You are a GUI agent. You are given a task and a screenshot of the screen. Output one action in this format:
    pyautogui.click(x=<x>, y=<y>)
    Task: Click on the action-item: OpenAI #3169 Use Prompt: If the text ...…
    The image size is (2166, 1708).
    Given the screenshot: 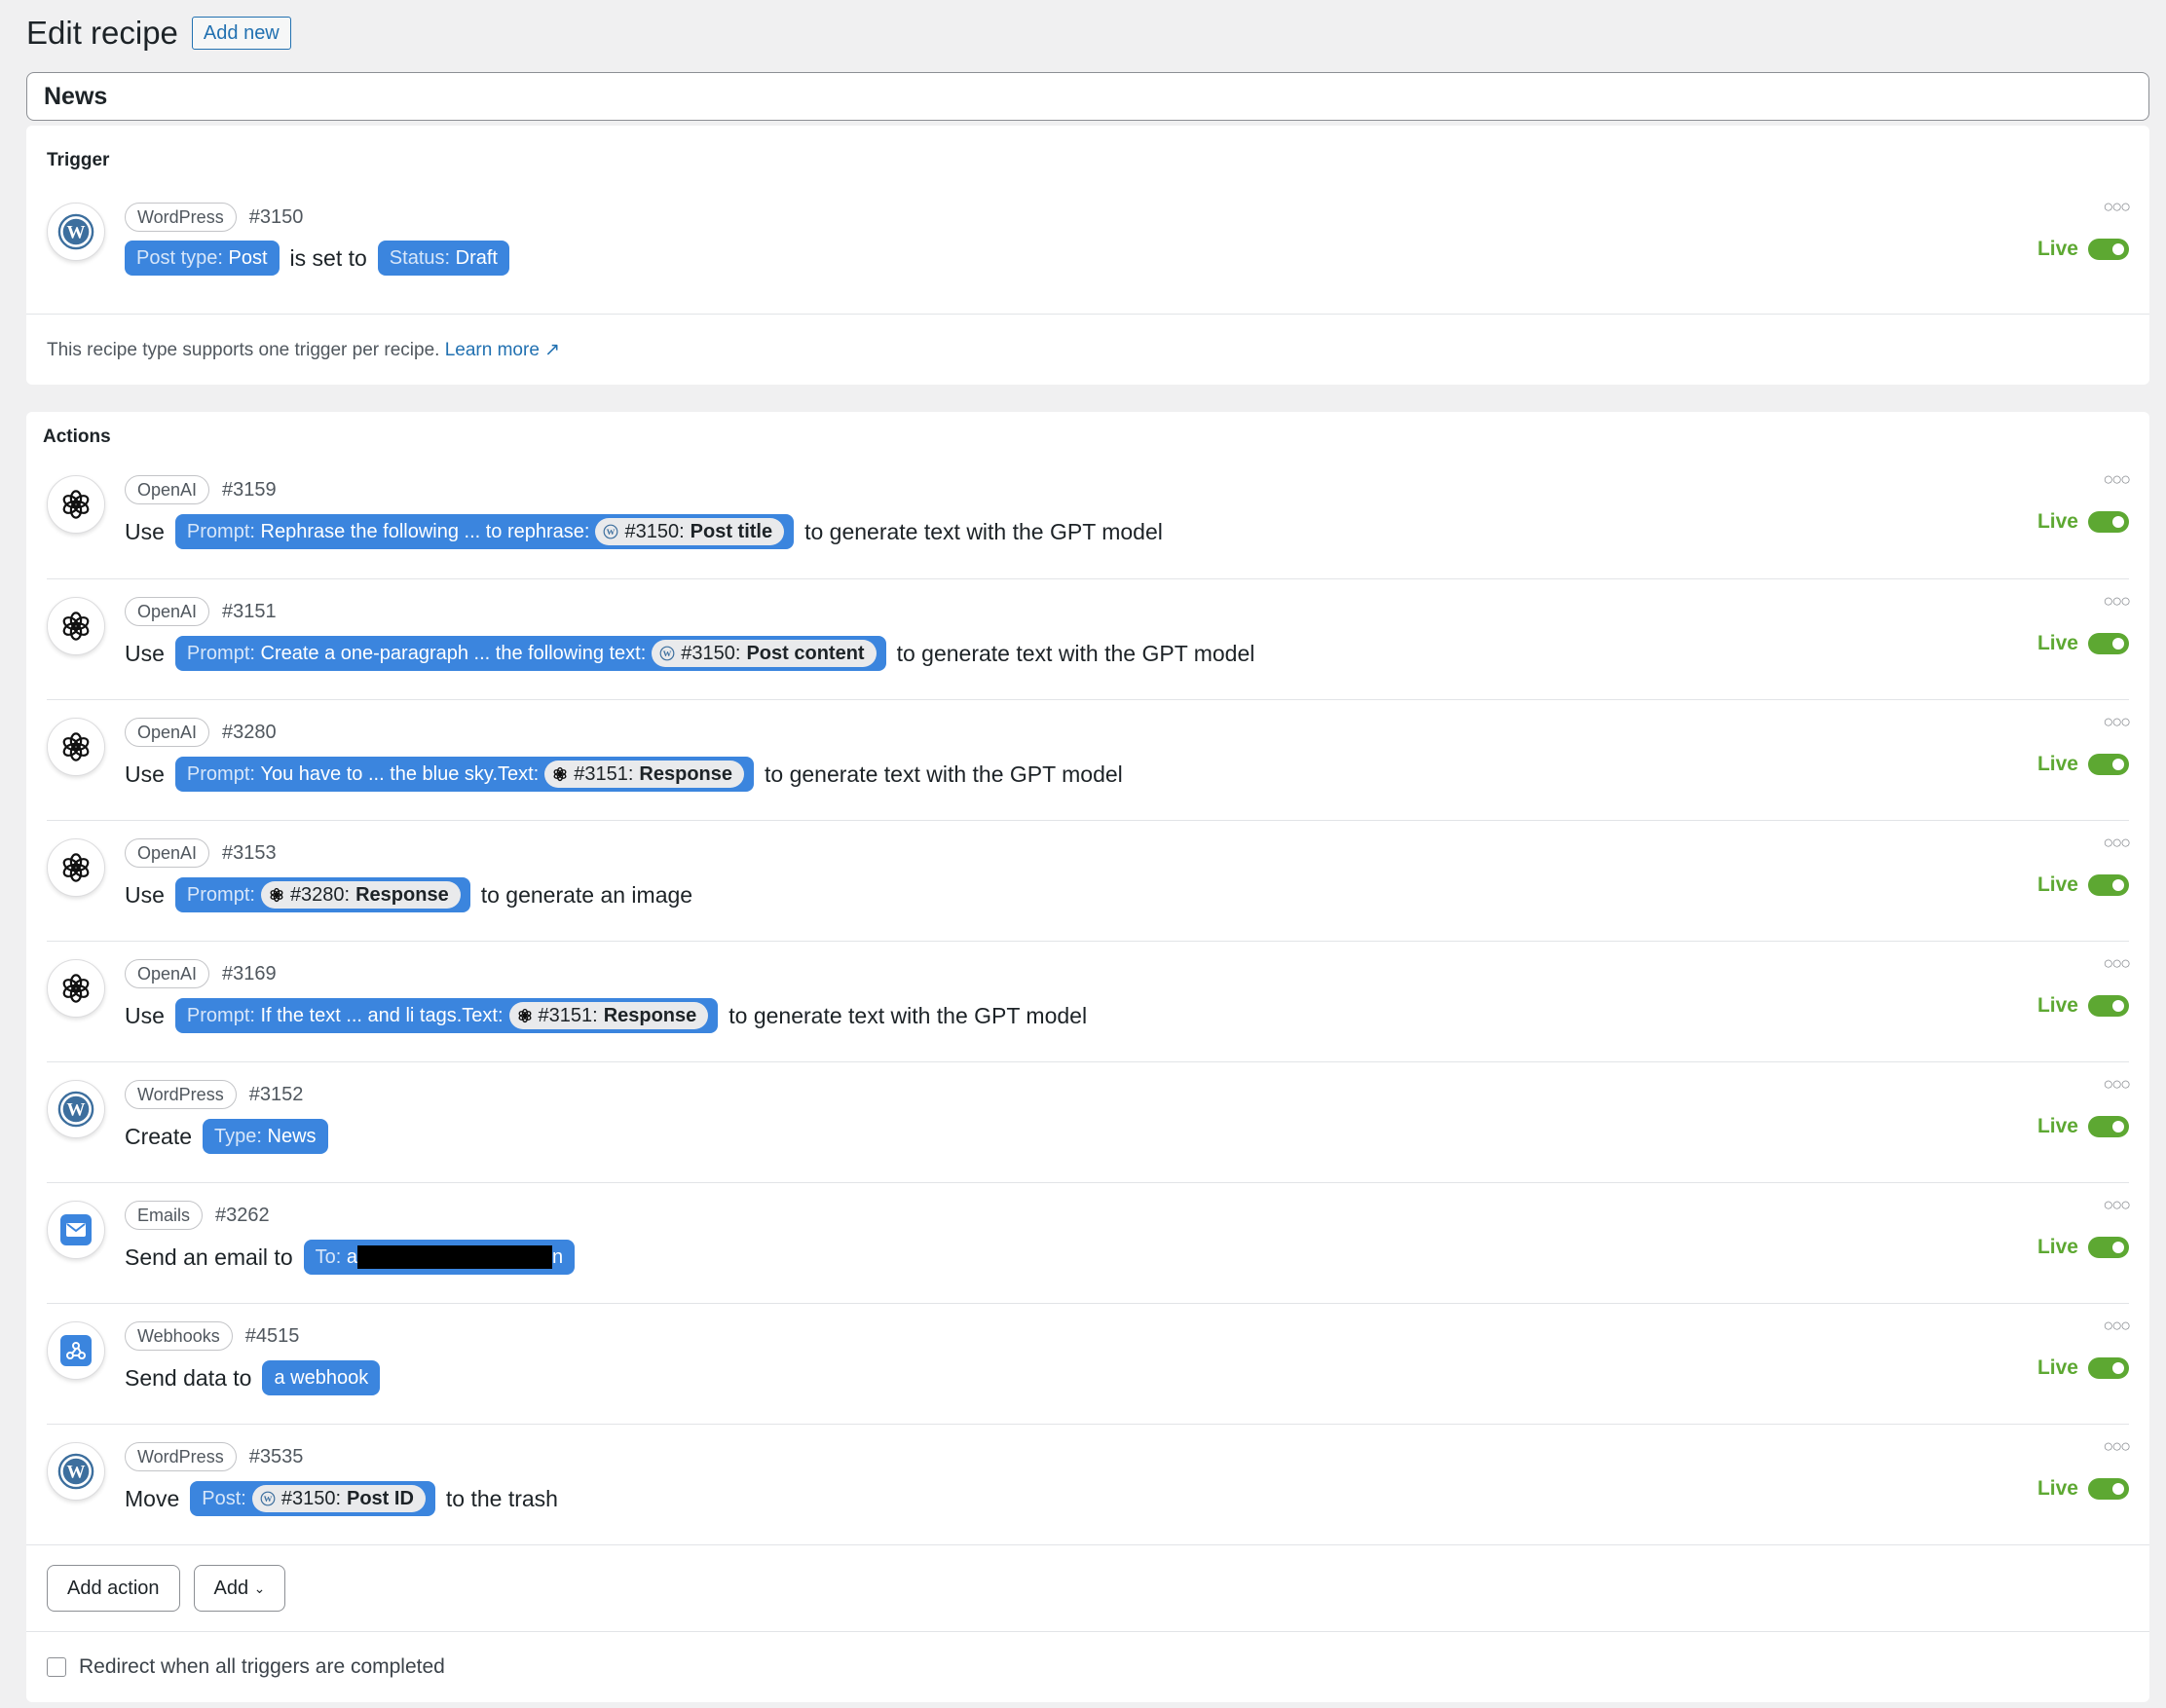 What is the action you would take?
    pyautogui.click(x=1089, y=1001)
    